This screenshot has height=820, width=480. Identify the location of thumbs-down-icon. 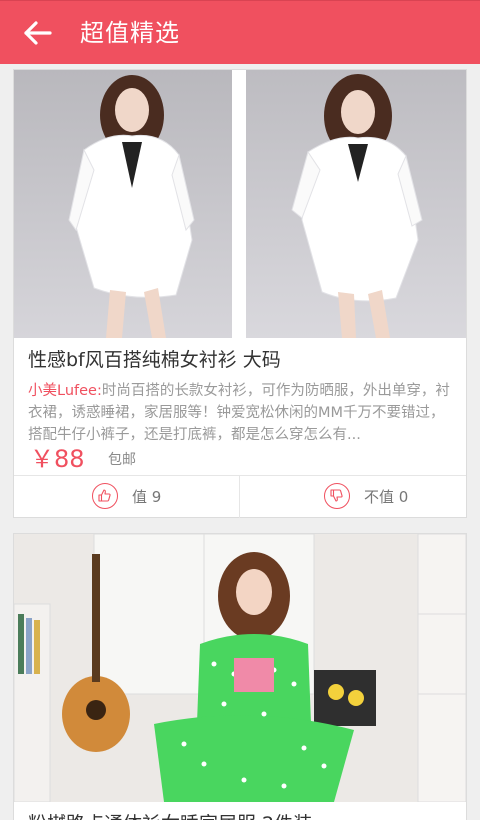
(337, 496).